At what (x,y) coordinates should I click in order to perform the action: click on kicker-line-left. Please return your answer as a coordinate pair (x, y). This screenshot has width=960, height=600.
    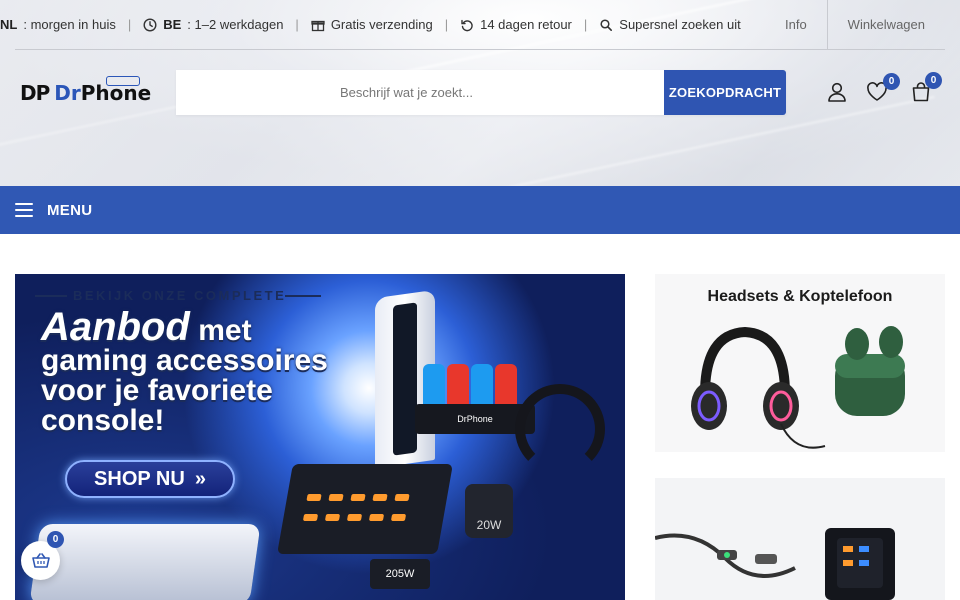
    Looking at the image, I should click on (51, 296).